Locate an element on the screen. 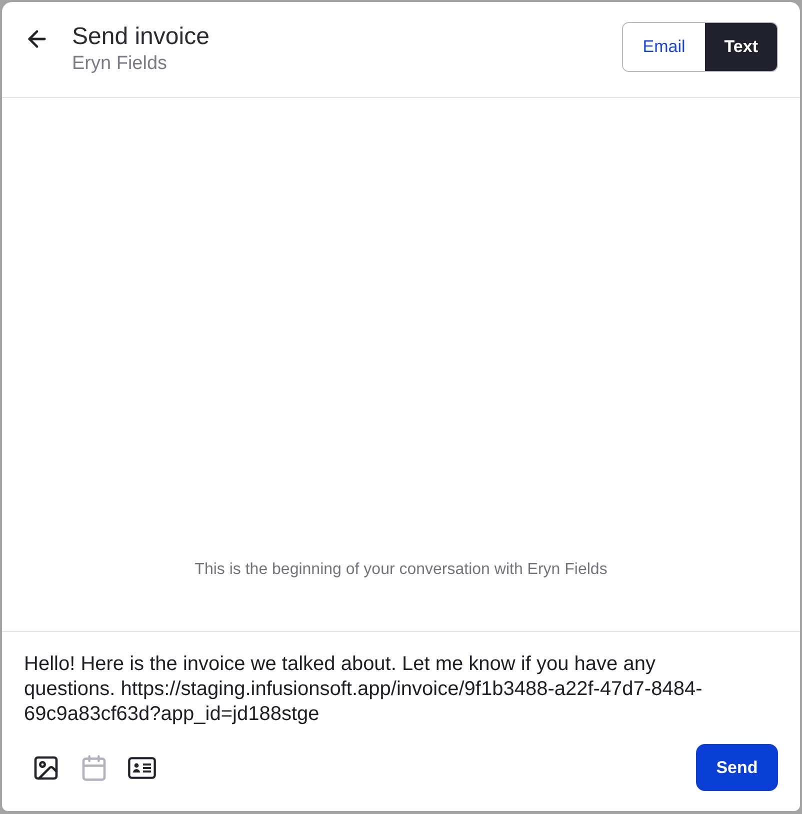 This screenshot has height=814, width=802. channel-tab: Text is located at coordinates (741, 47).